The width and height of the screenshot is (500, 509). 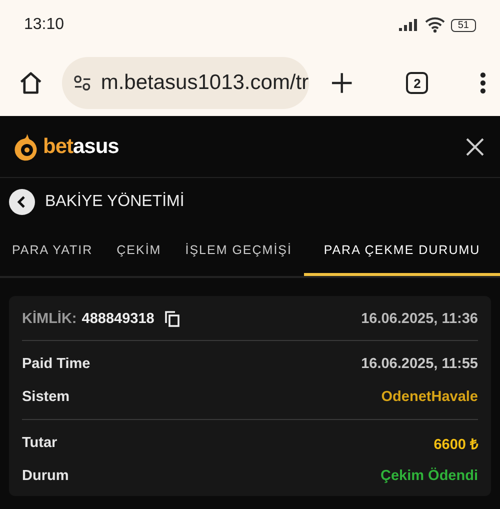 I want to click on id-value: 488849318, so click(x=118, y=319).